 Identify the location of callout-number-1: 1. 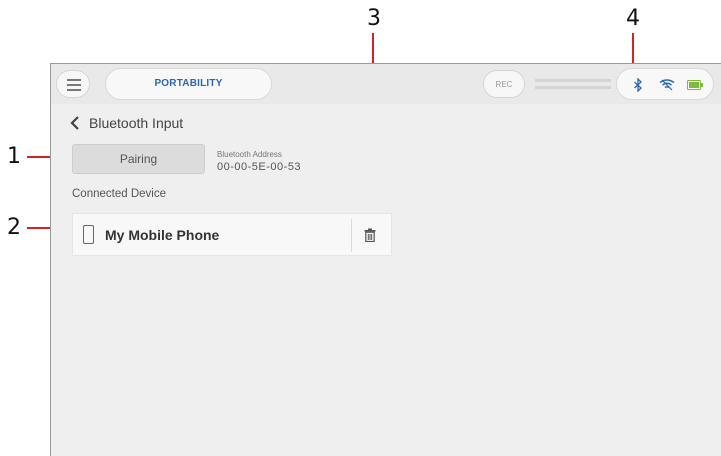
(14, 156).